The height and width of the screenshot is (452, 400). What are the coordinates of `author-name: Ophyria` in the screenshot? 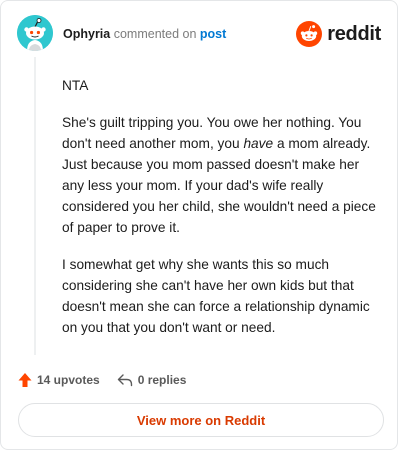 It's located at (86, 34).